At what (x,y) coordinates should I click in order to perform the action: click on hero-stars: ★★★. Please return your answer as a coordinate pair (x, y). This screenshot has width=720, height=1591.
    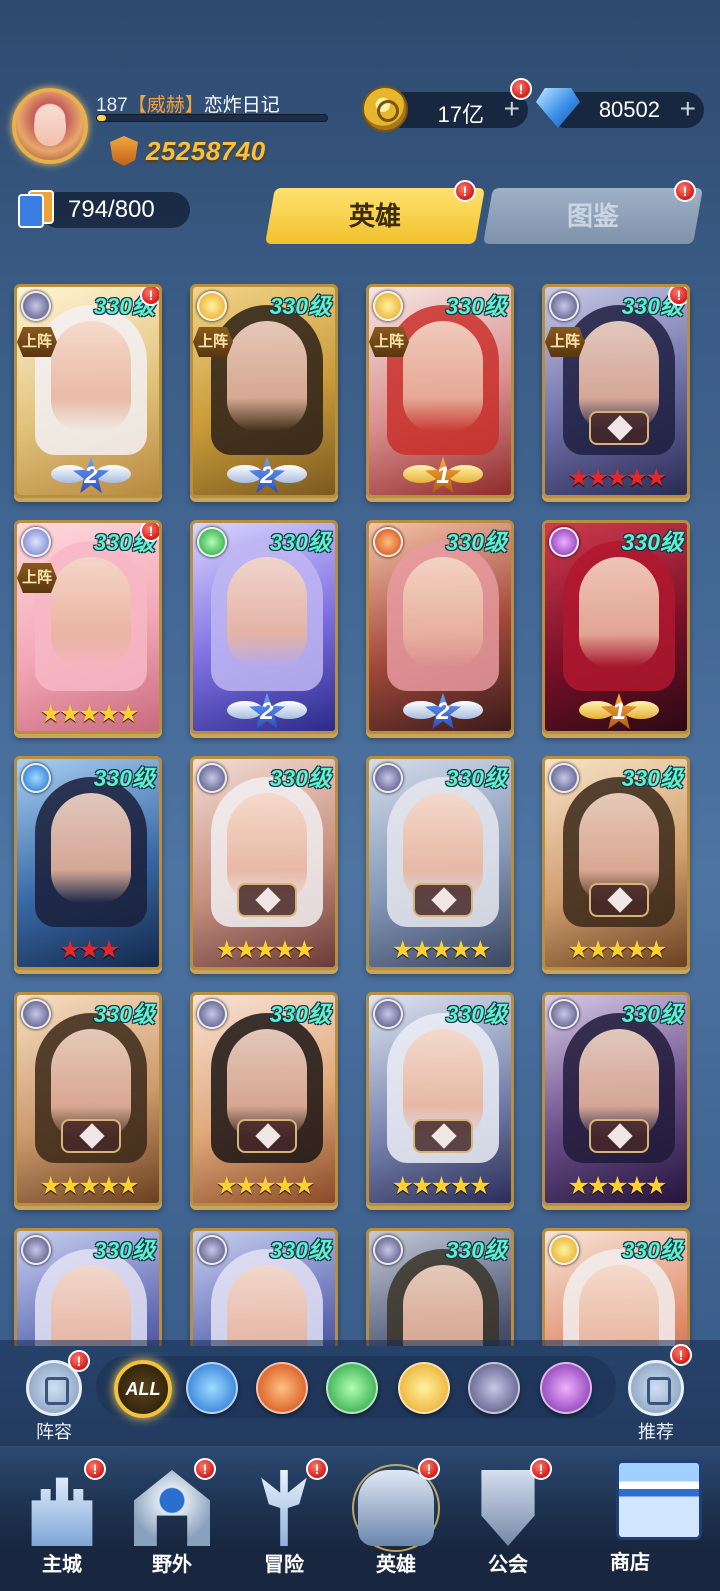
    Looking at the image, I should click on (89, 950).